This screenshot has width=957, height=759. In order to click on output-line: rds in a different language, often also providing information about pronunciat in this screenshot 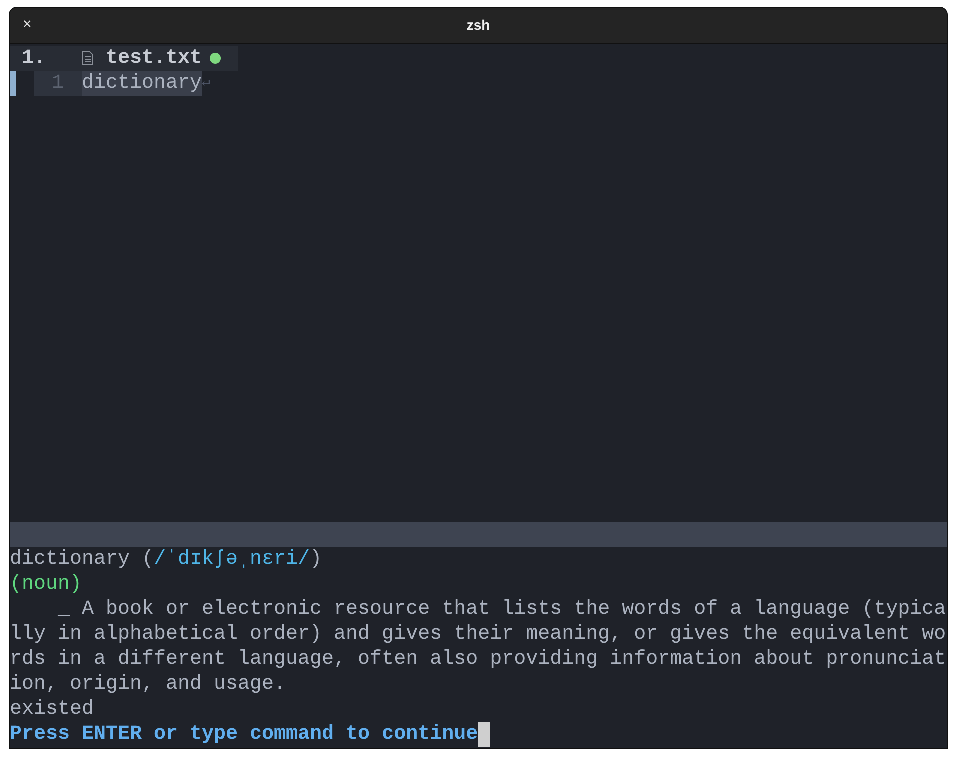, I will do `click(478, 659)`.